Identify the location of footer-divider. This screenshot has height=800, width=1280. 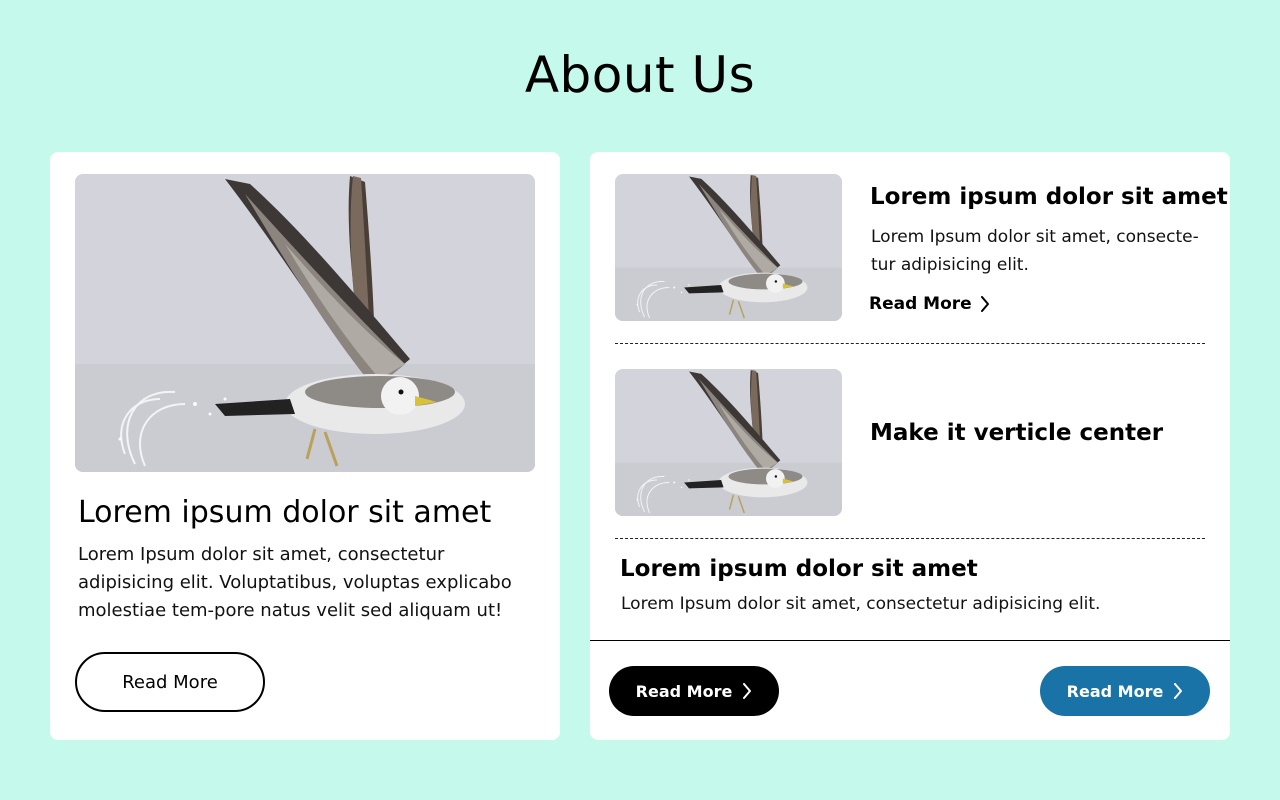
(910, 640).